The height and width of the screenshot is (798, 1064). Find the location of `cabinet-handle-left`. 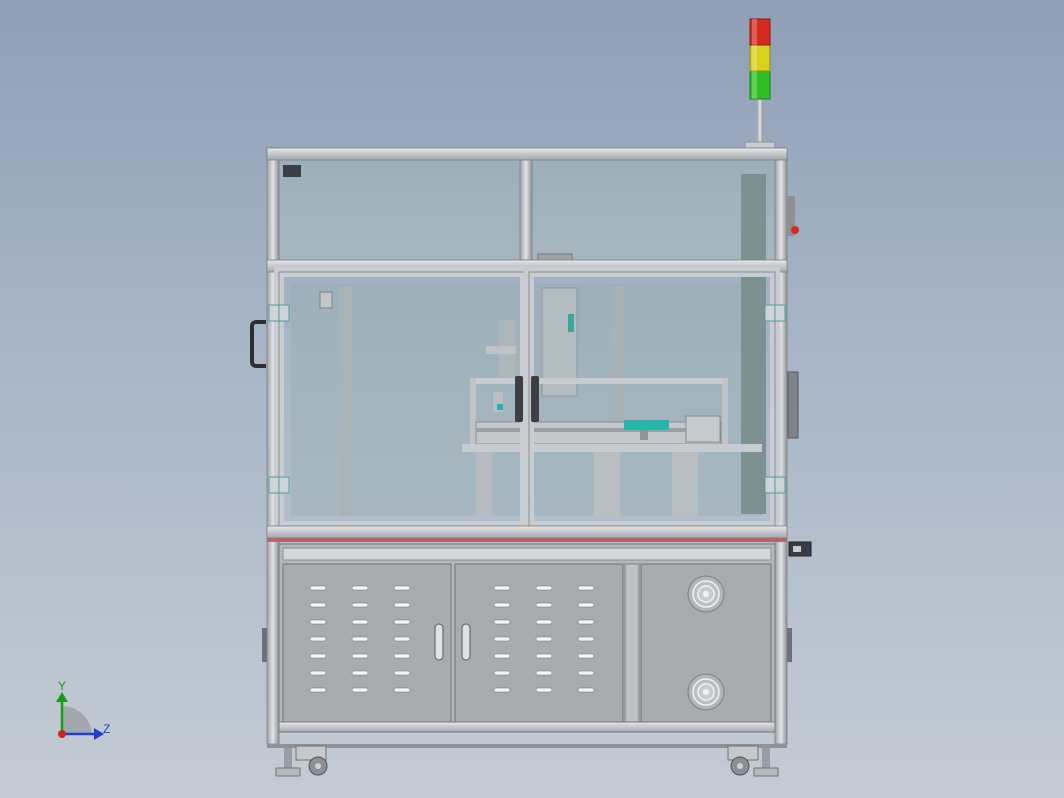

cabinet-handle-left is located at coordinates (439, 642).